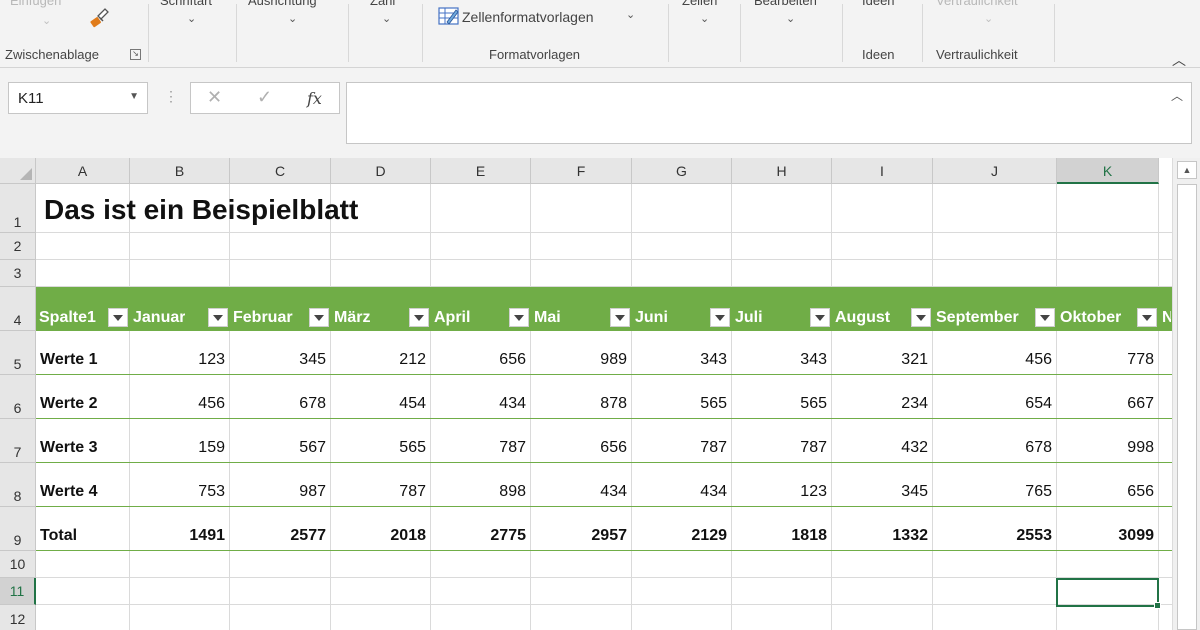 Image resolution: width=1200 pixels, height=630 pixels. I want to click on name-box: K11 ▼, so click(78, 98).